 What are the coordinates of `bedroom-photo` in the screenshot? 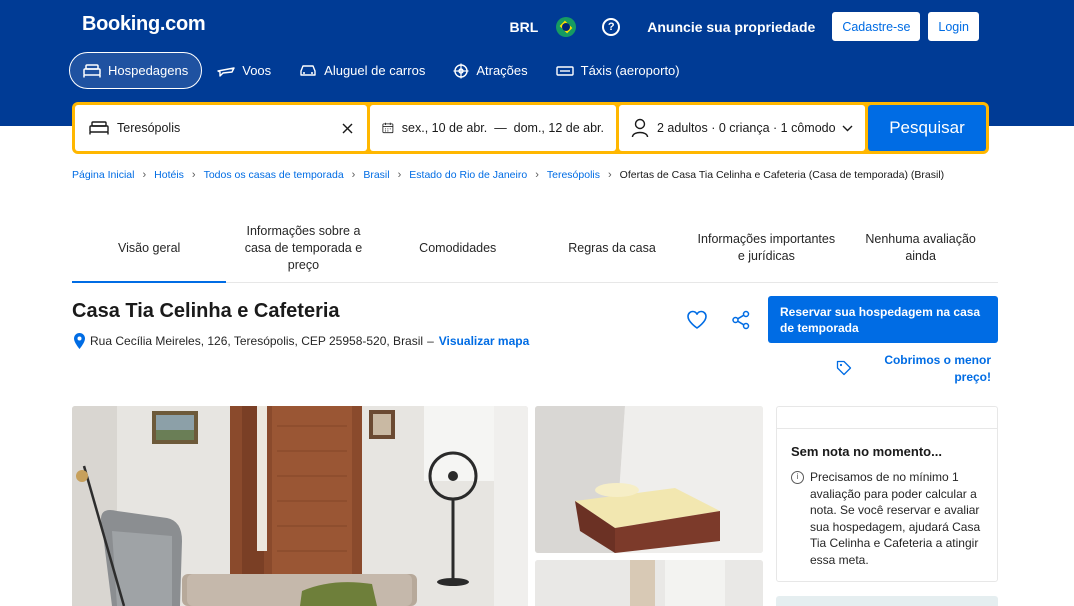 It's located at (649, 479).